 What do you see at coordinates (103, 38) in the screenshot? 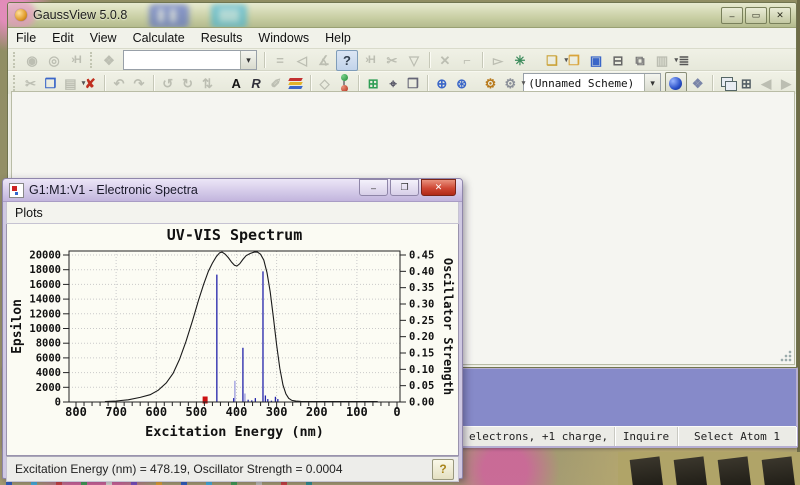
I see `menu-item-view: View` at bounding box center [103, 38].